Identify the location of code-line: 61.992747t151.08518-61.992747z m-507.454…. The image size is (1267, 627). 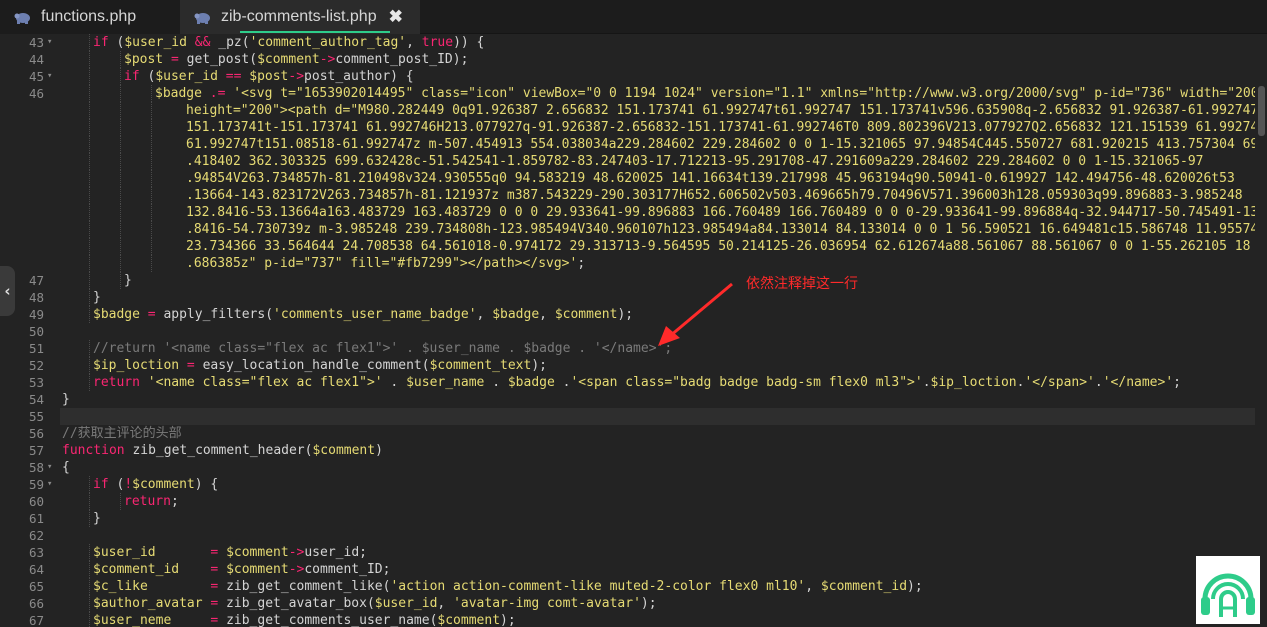
(720, 144).